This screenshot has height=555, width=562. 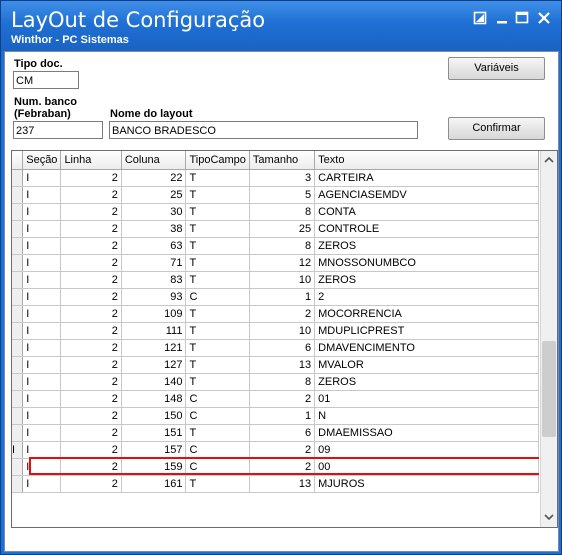 I want to click on header-tamanho: Tamanho, so click(x=282, y=160).